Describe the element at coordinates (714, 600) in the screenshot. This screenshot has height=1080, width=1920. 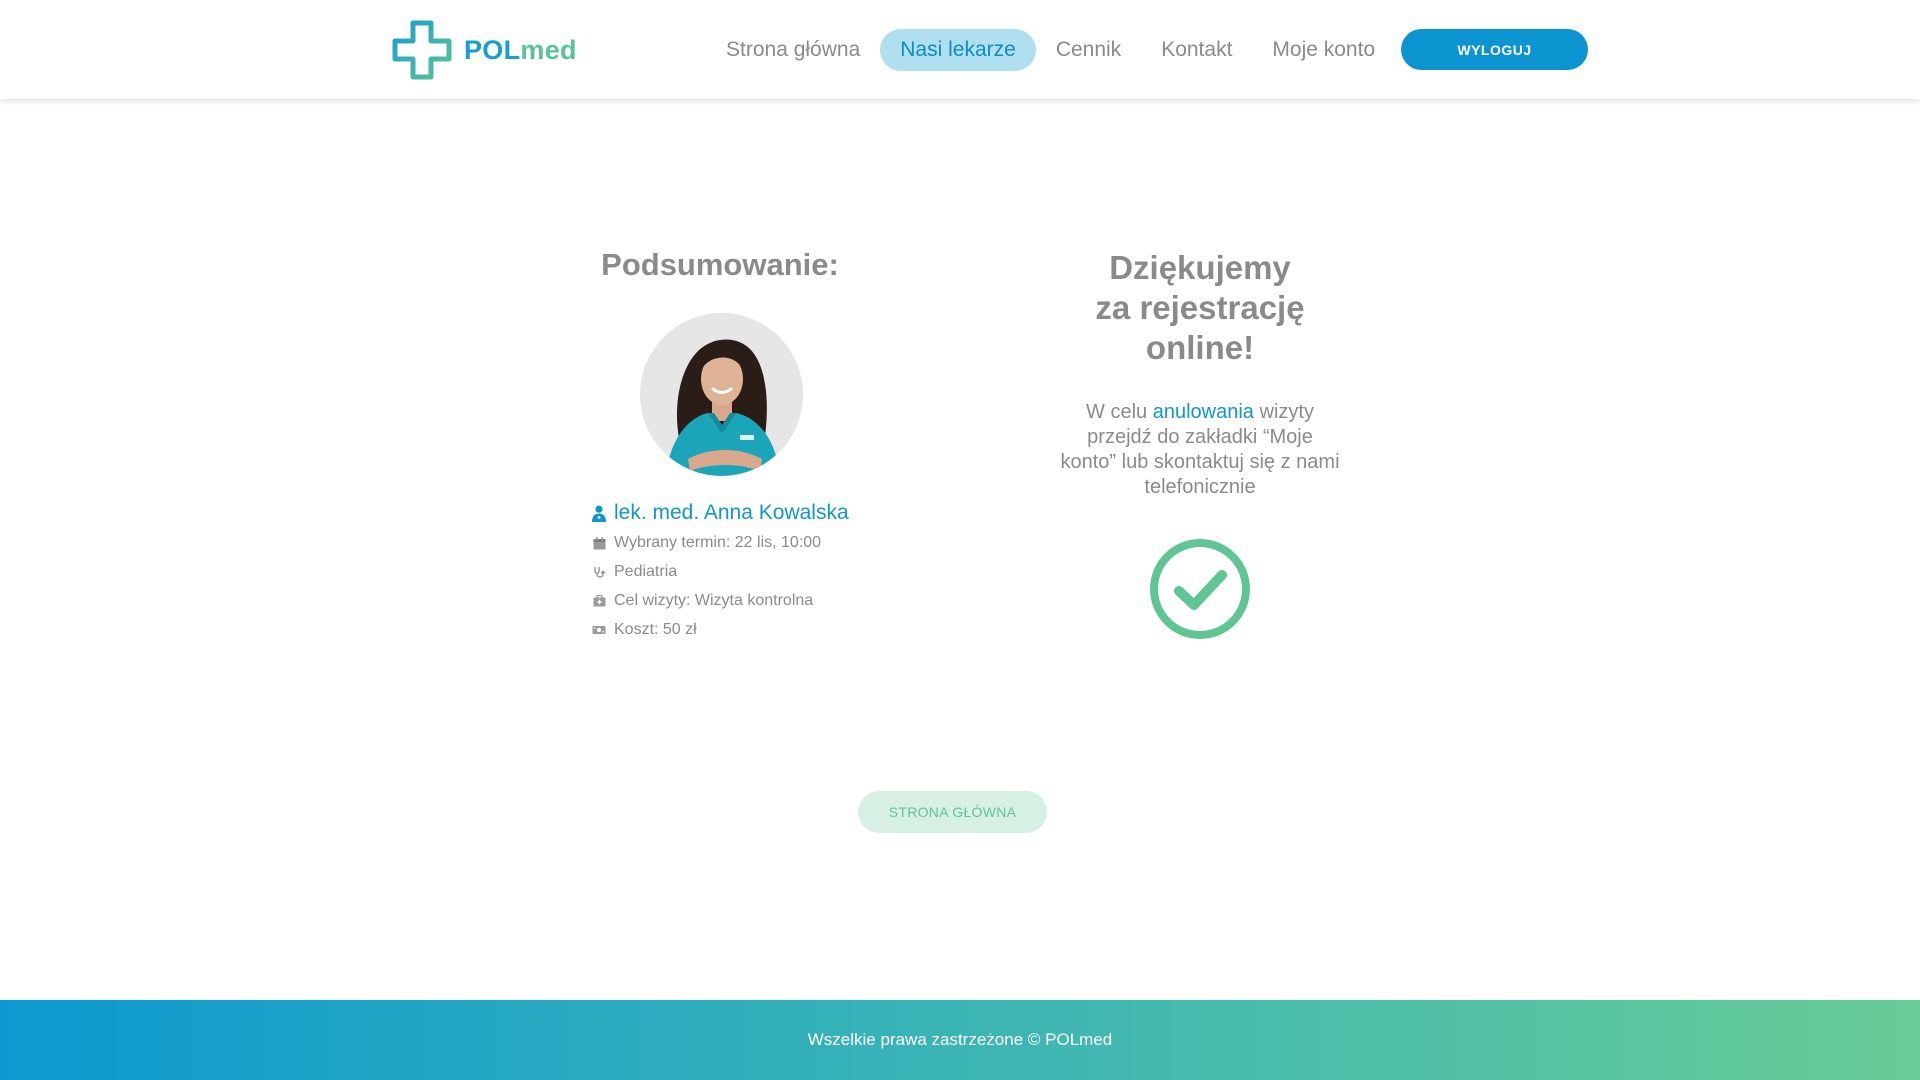
I see `detail-text: Cel wizyty: Wizyta kontrolna` at that location.